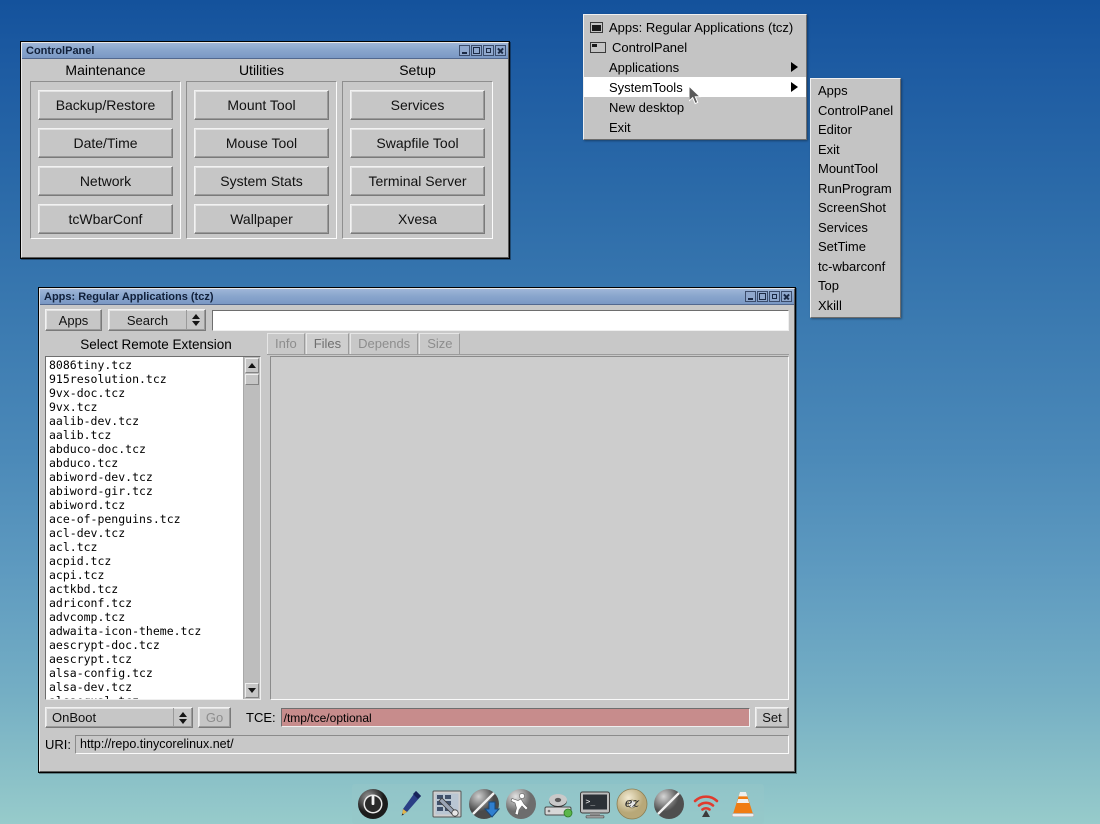 This screenshot has height=824, width=1100. What do you see at coordinates (855, 150) in the screenshot?
I see `submenu-item-exit: Exit` at bounding box center [855, 150].